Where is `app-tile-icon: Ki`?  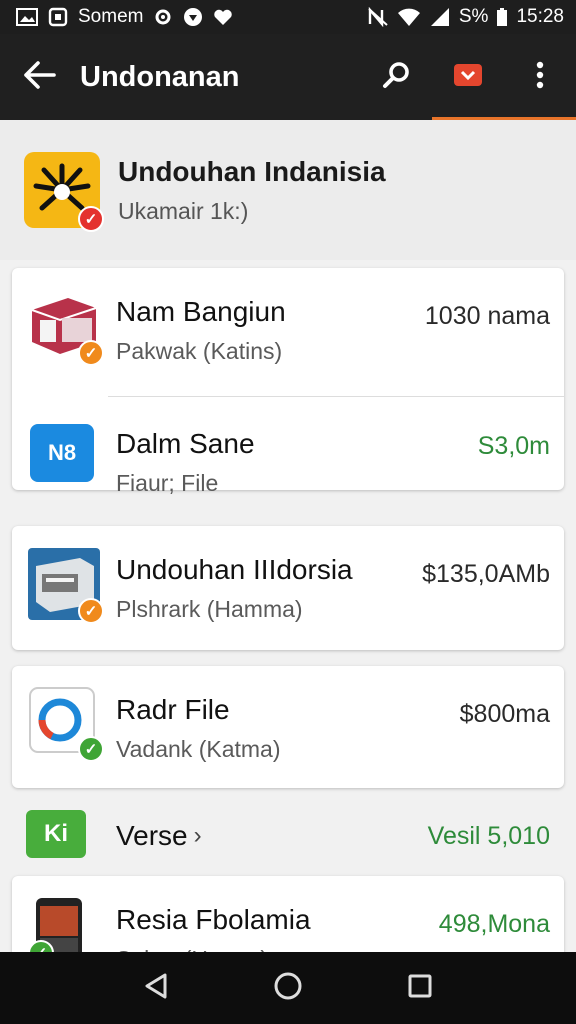
app-tile-icon: Ki is located at coordinates (56, 834).